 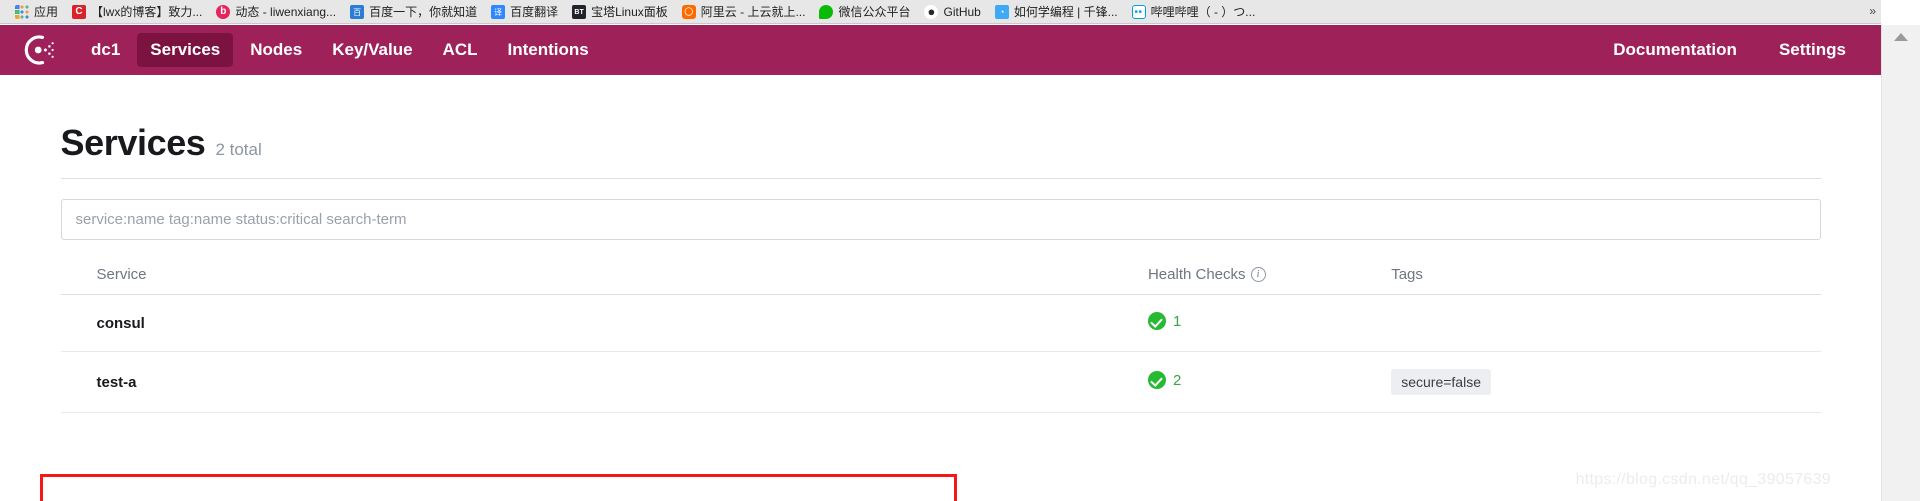 What do you see at coordinates (1269, 323) in the screenshot?
I see `health-checks-cell: 1` at bounding box center [1269, 323].